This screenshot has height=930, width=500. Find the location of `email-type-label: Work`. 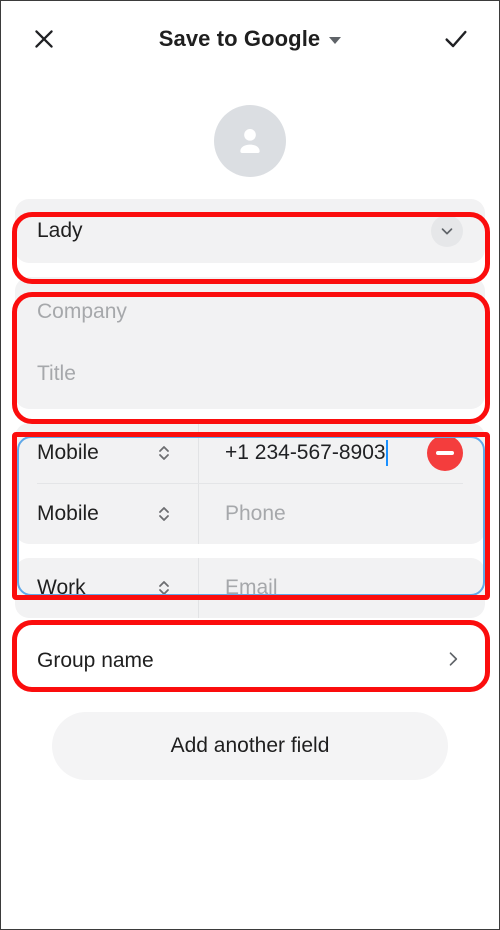

email-type-label: Work is located at coordinates (61, 587).